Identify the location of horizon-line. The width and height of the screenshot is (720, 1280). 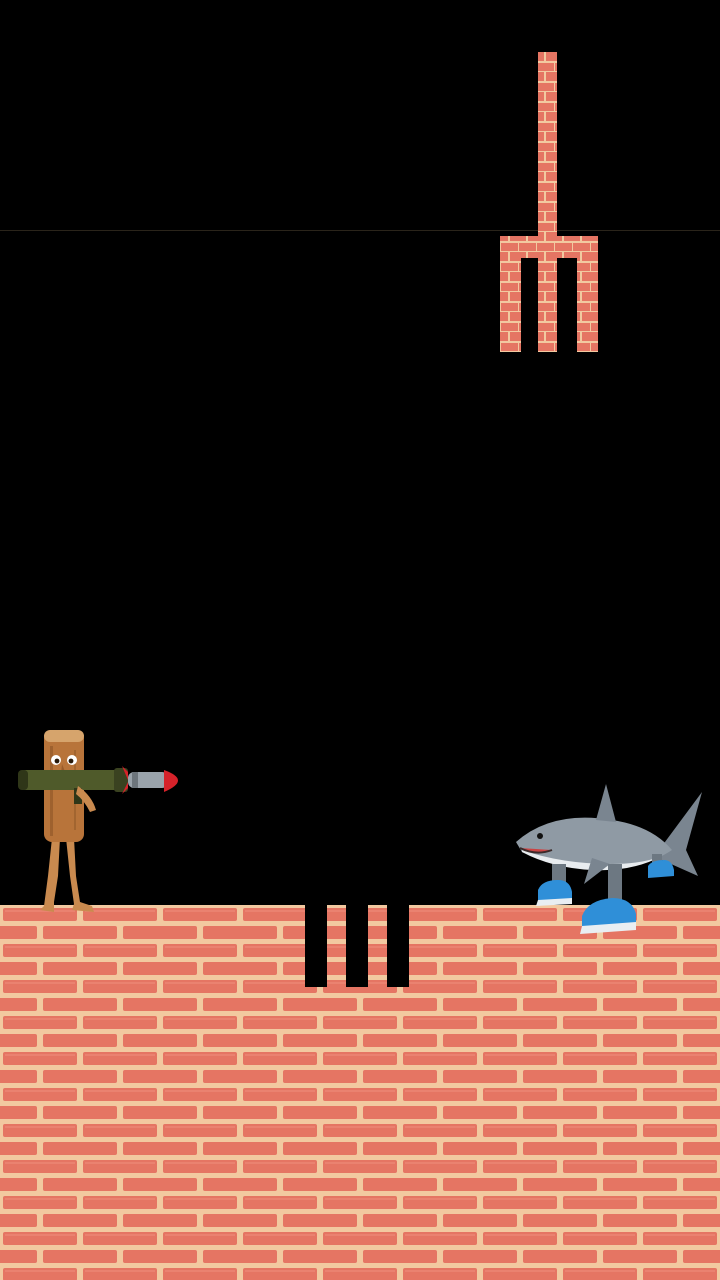
(360, 230).